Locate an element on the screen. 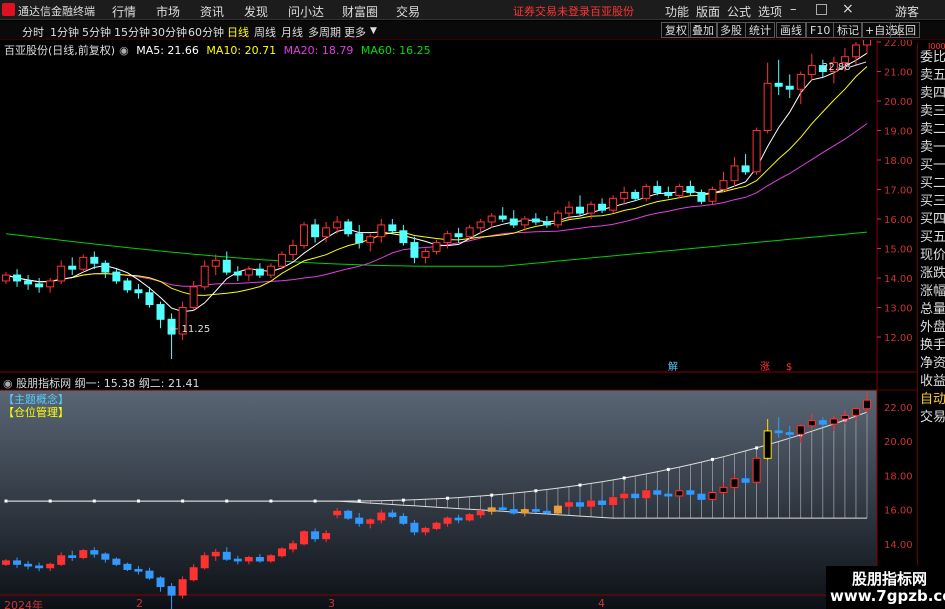  menu-banmian: 版面 is located at coordinates (708, 11).